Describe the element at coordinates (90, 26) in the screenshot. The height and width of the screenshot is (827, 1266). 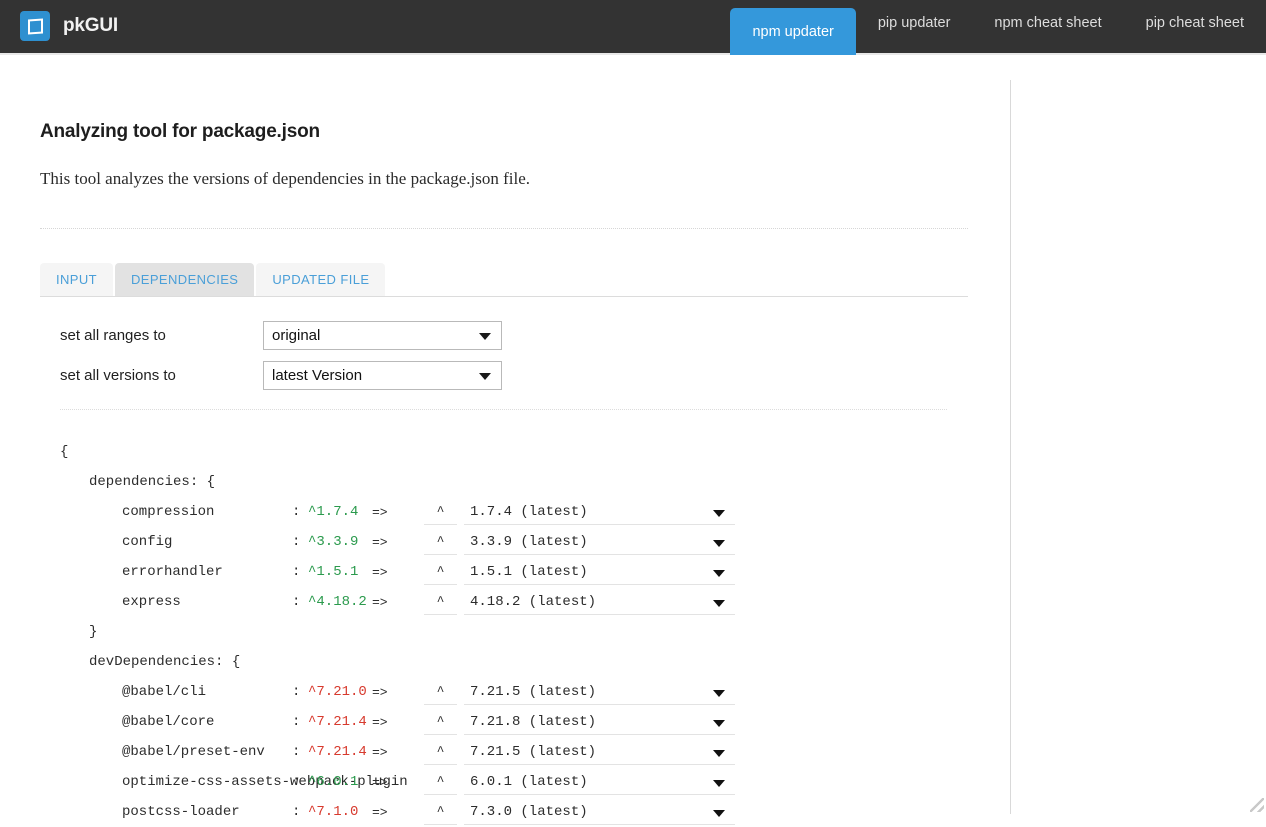
I see `brand-name: pkGUI` at that location.